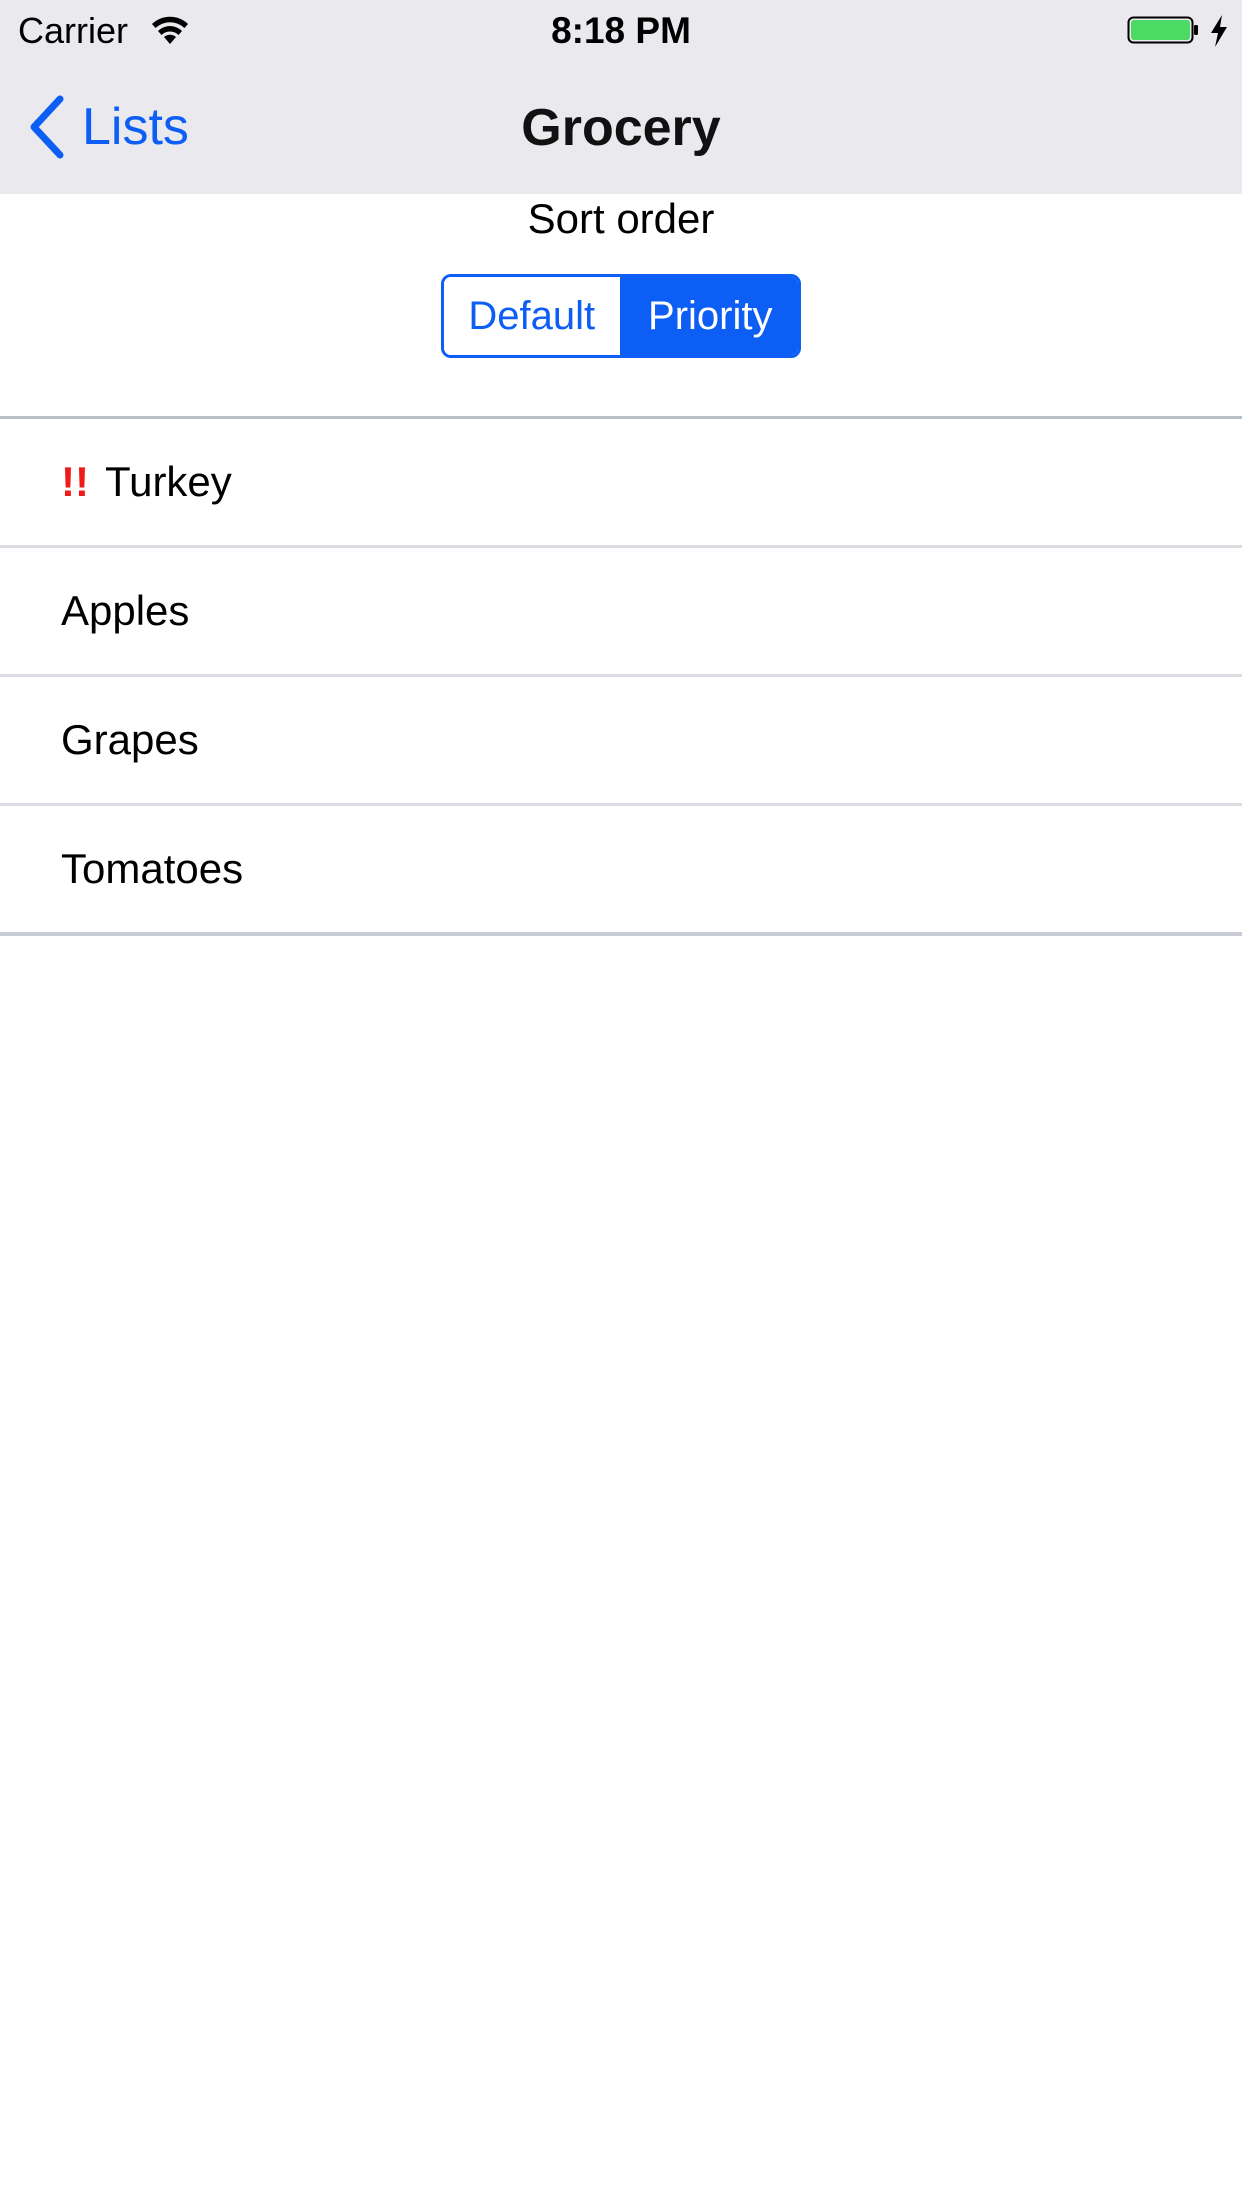 This screenshot has width=1242, height=2208. What do you see at coordinates (621, 871) in the screenshot?
I see `list-item: Tomatoes` at bounding box center [621, 871].